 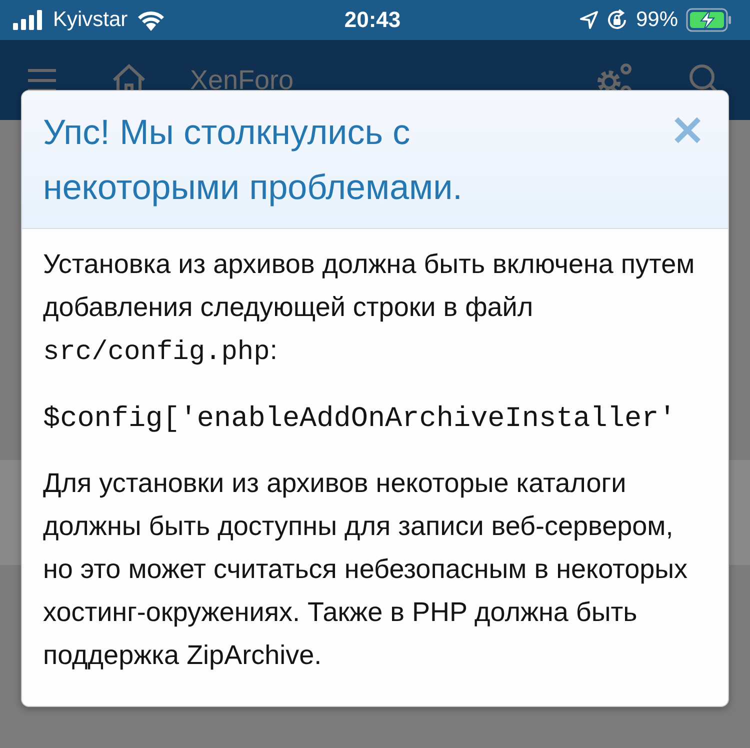 I want to click on close-button: ×, so click(x=687, y=130).